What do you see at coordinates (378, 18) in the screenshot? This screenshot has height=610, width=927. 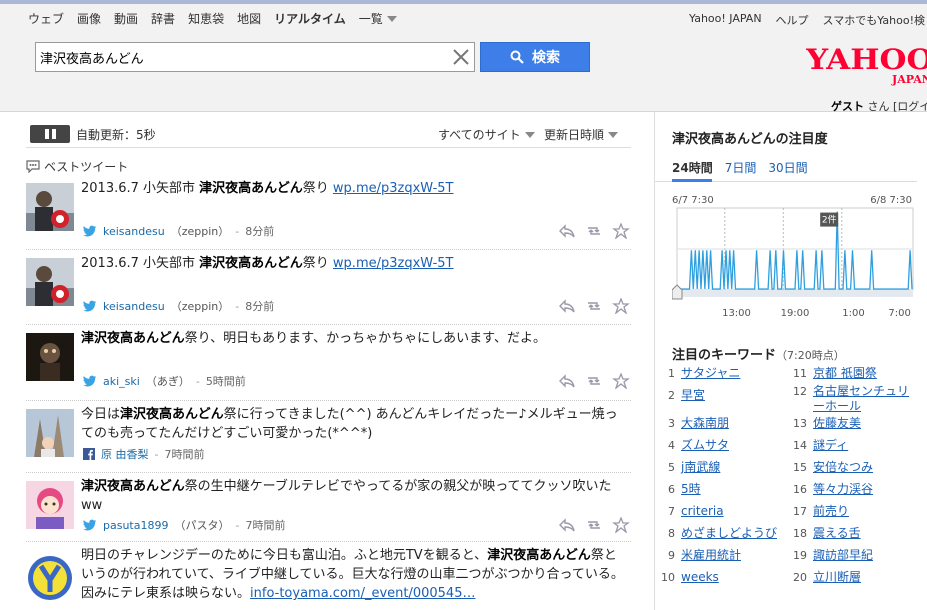 I see `tab-more: 一覧` at bounding box center [378, 18].